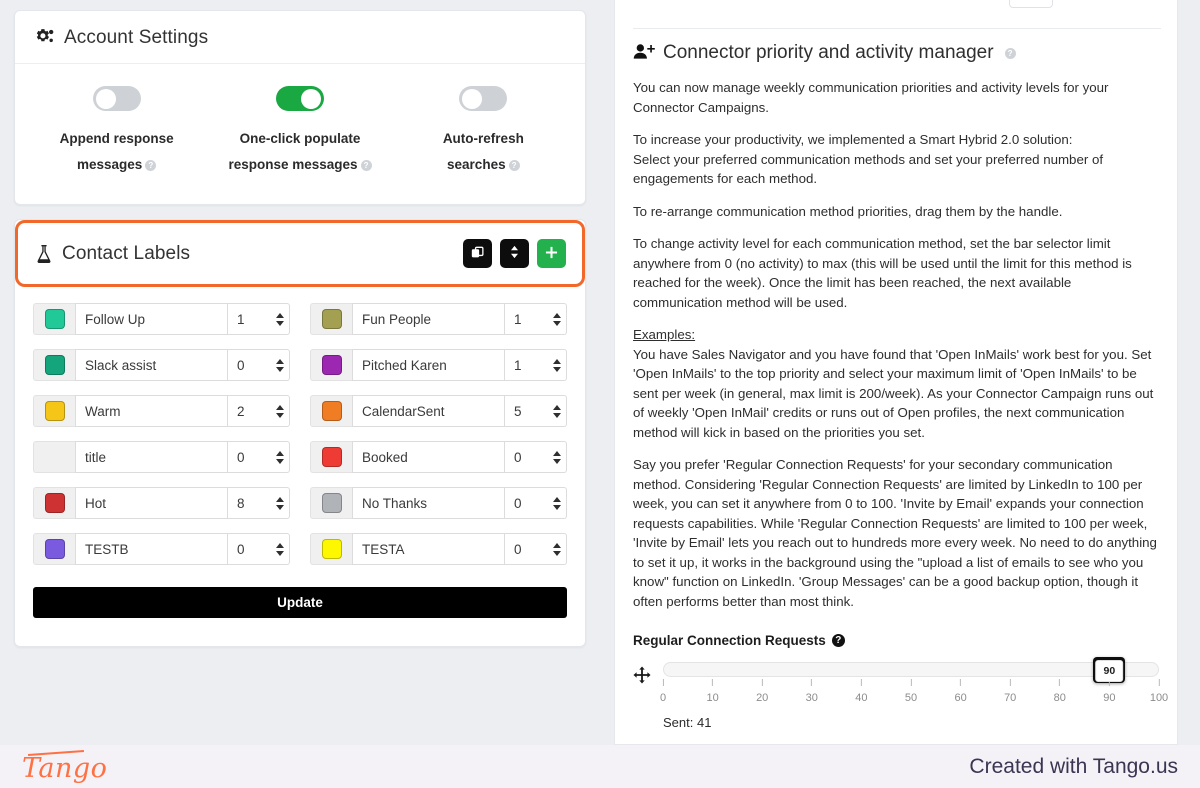 The height and width of the screenshot is (788, 1200). I want to click on slider-tick: 80, so click(1060, 692).